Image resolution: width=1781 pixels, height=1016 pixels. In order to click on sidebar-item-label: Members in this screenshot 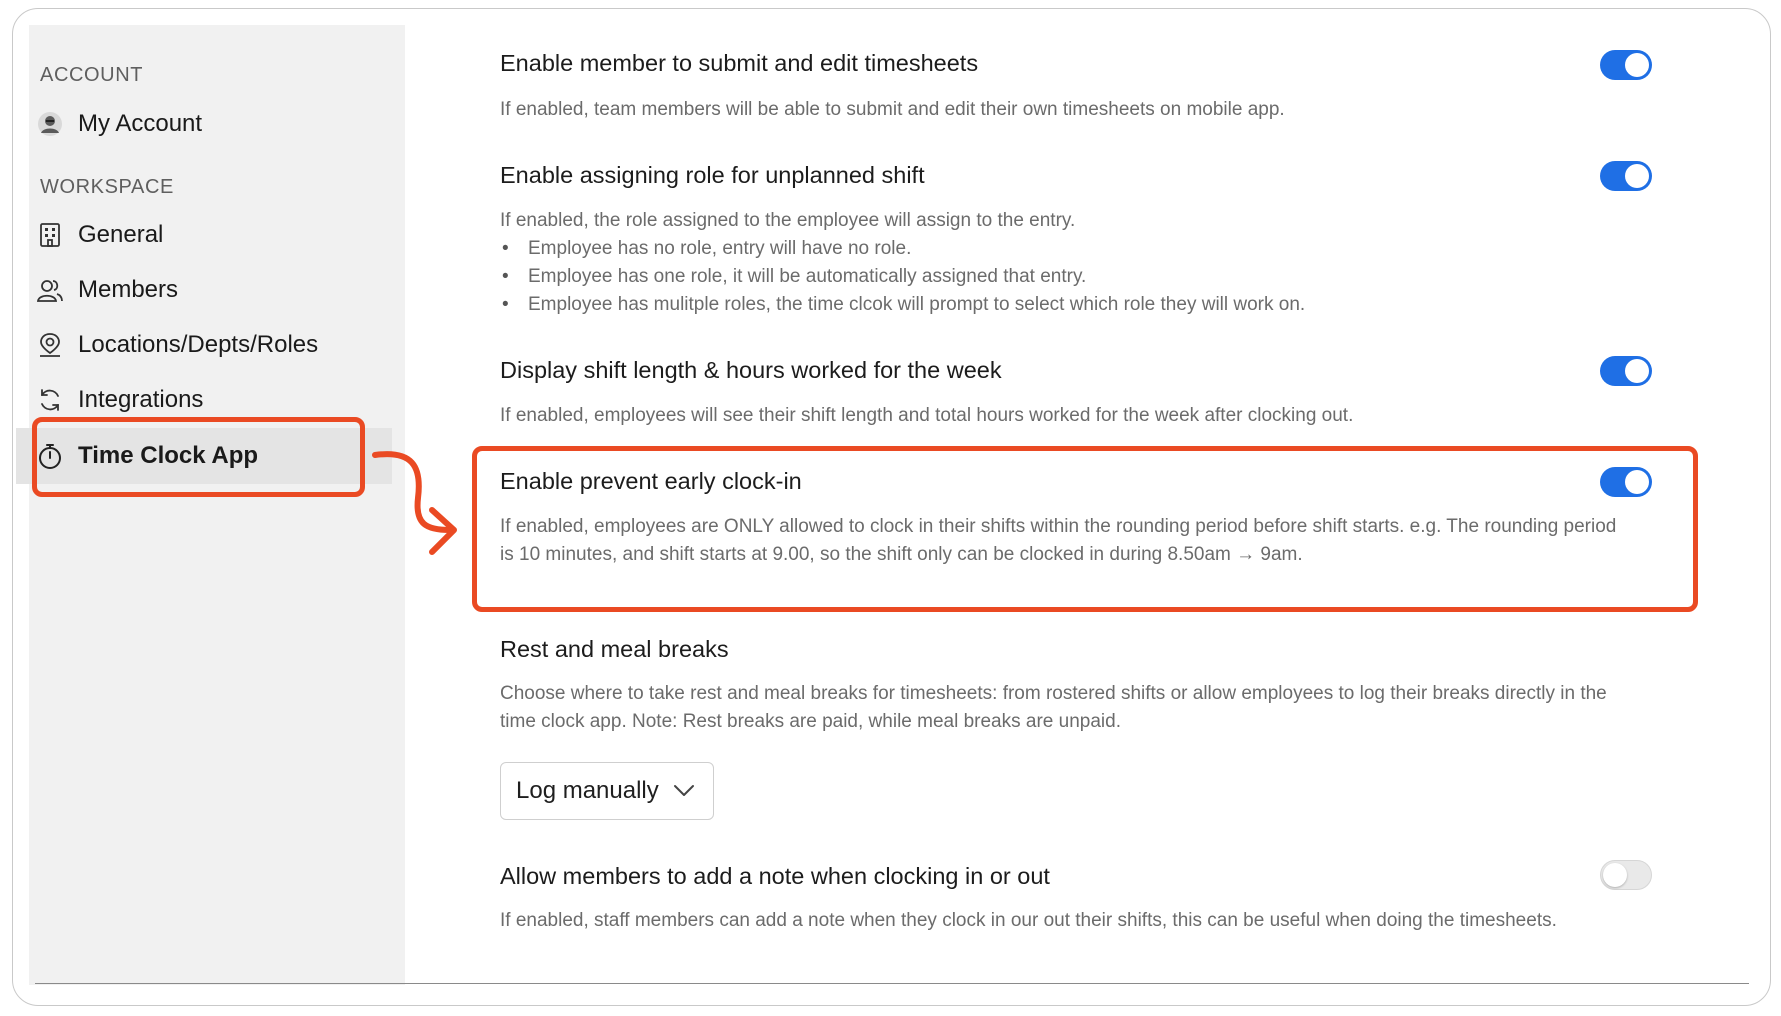, I will do `click(128, 289)`.